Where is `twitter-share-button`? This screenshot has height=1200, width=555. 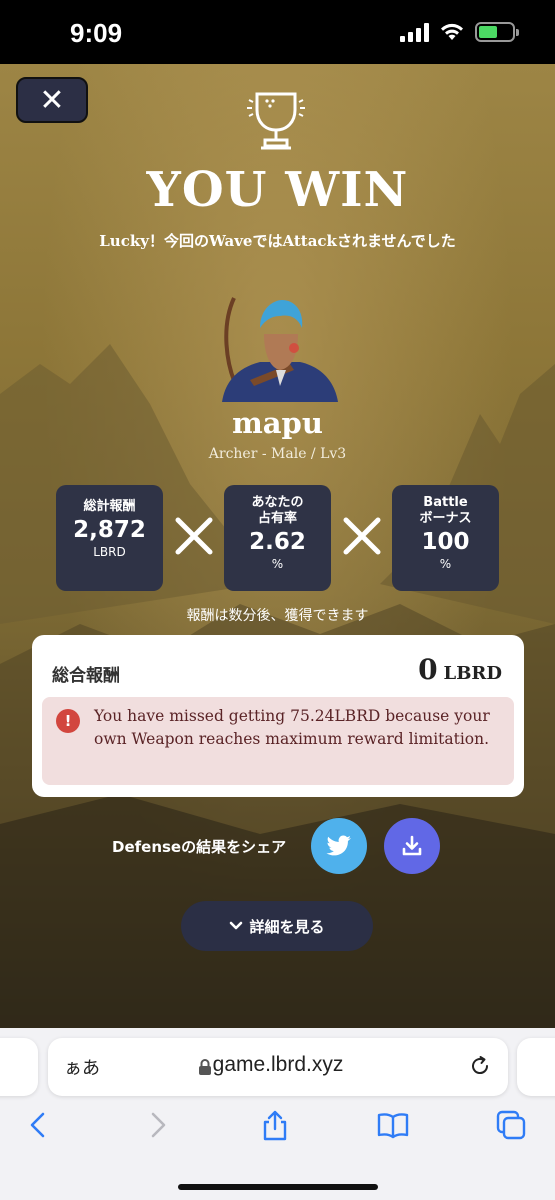
twitter-share-button is located at coordinates (339, 846).